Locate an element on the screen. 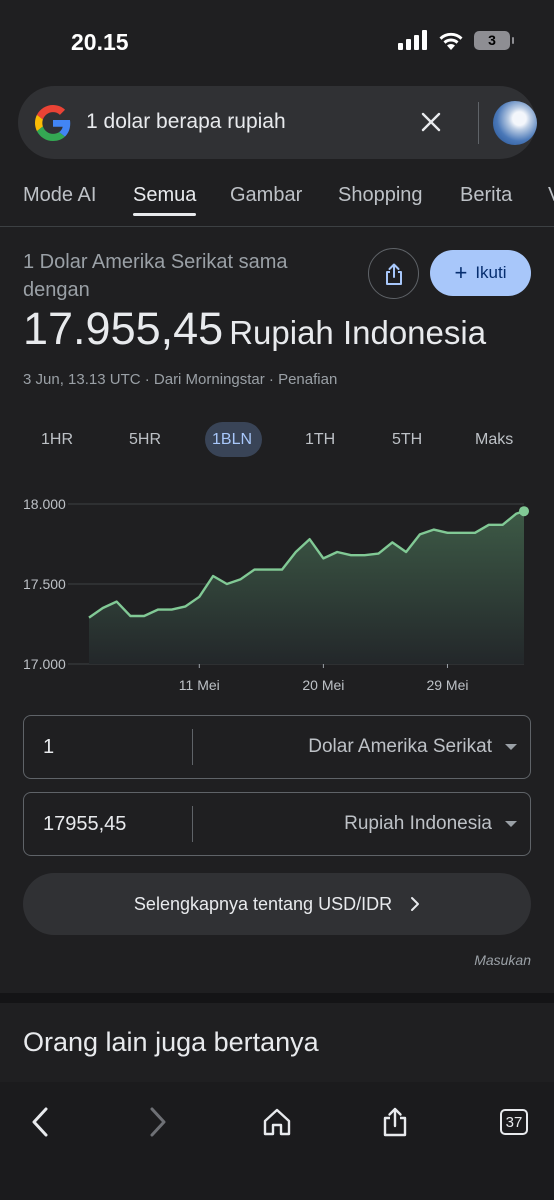  y-tick-label: 17.500 is located at coordinates (44, 584).